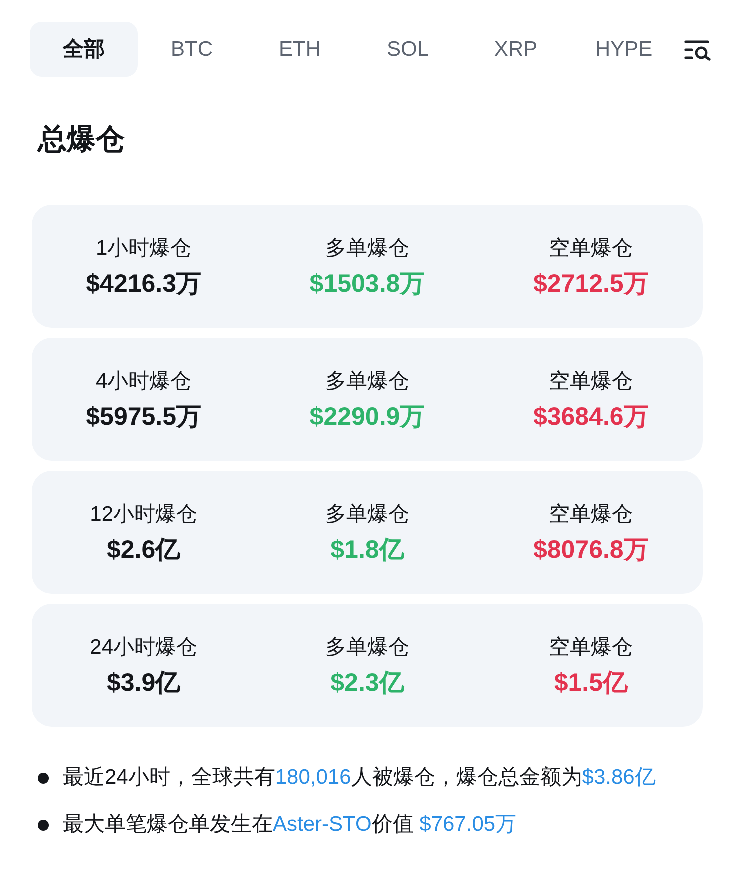 This screenshot has height=894, width=735. What do you see at coordinates (624, 49) in the screenshot?
I see `coin-tab: HYPE` at bounding box center [624, 49].